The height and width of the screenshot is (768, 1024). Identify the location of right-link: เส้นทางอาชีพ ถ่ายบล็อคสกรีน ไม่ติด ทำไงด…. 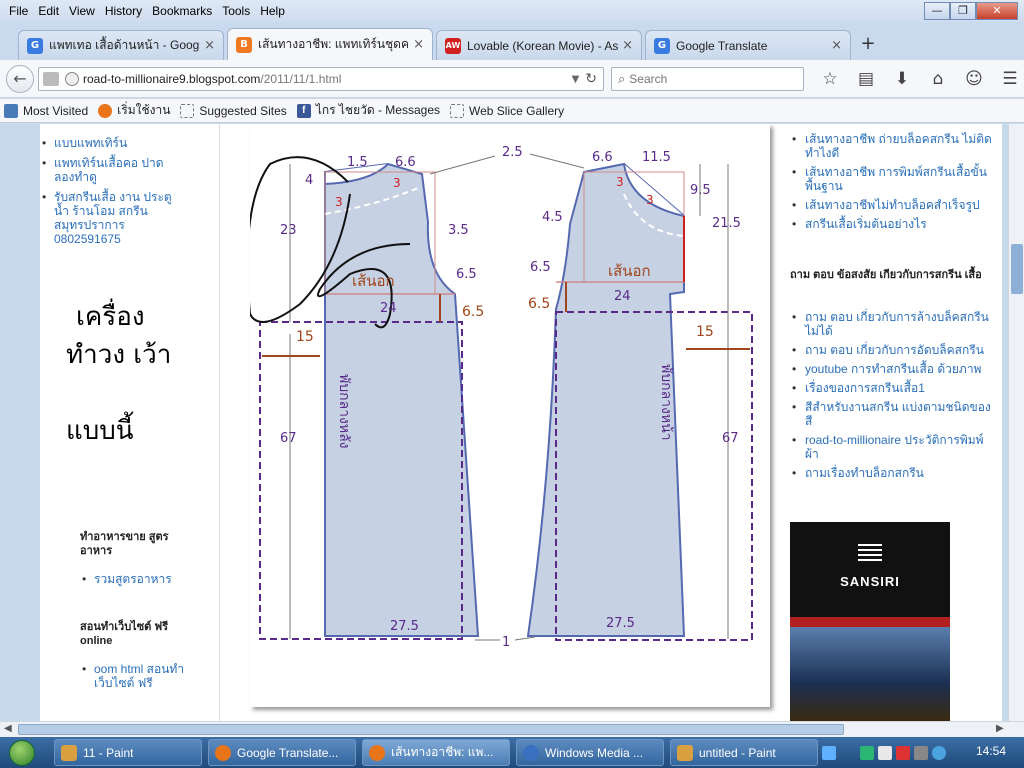
(892, 146).